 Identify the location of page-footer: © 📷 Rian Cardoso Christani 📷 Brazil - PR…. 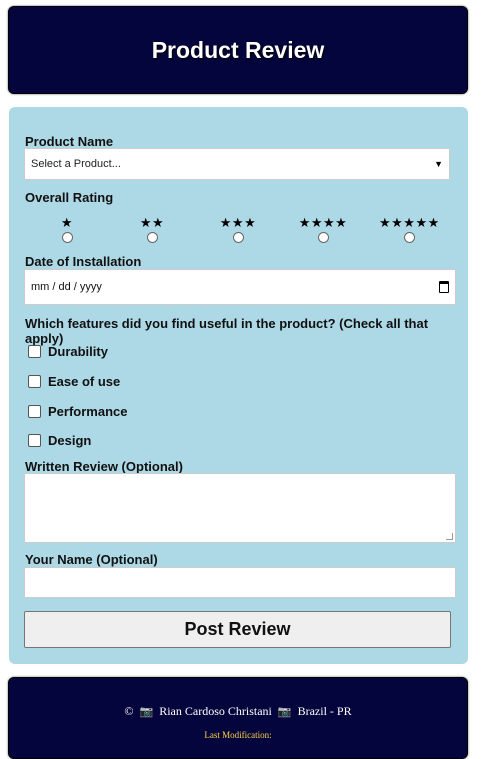
(238, 718).